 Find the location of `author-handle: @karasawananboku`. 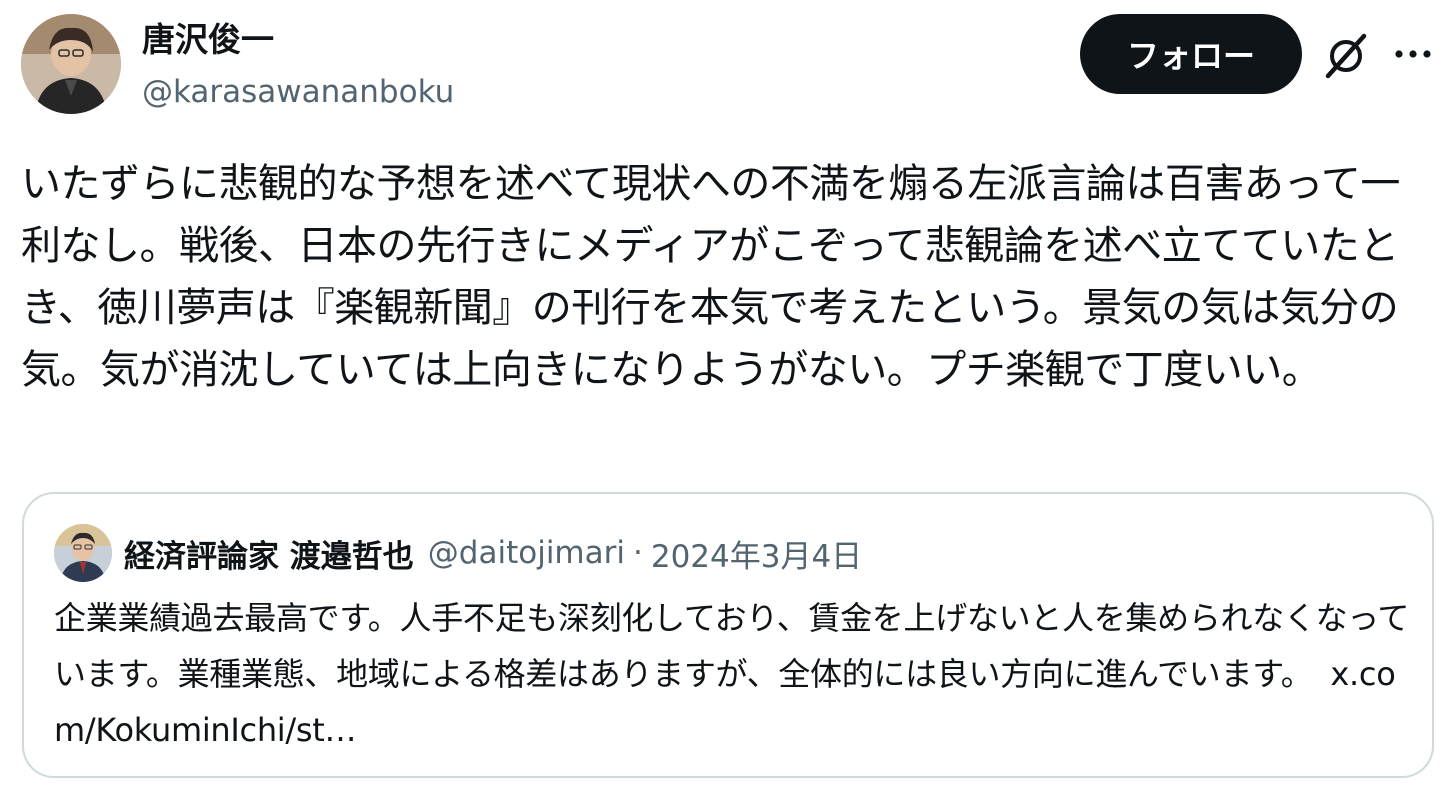

author-handle: @karasawananboku is located at coordinates (298, 92).